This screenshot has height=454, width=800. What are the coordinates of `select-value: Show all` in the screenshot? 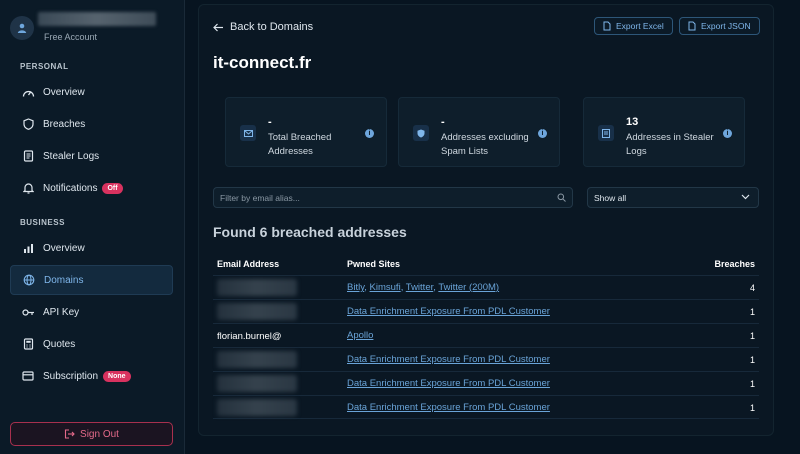 It's located at (610, 197).